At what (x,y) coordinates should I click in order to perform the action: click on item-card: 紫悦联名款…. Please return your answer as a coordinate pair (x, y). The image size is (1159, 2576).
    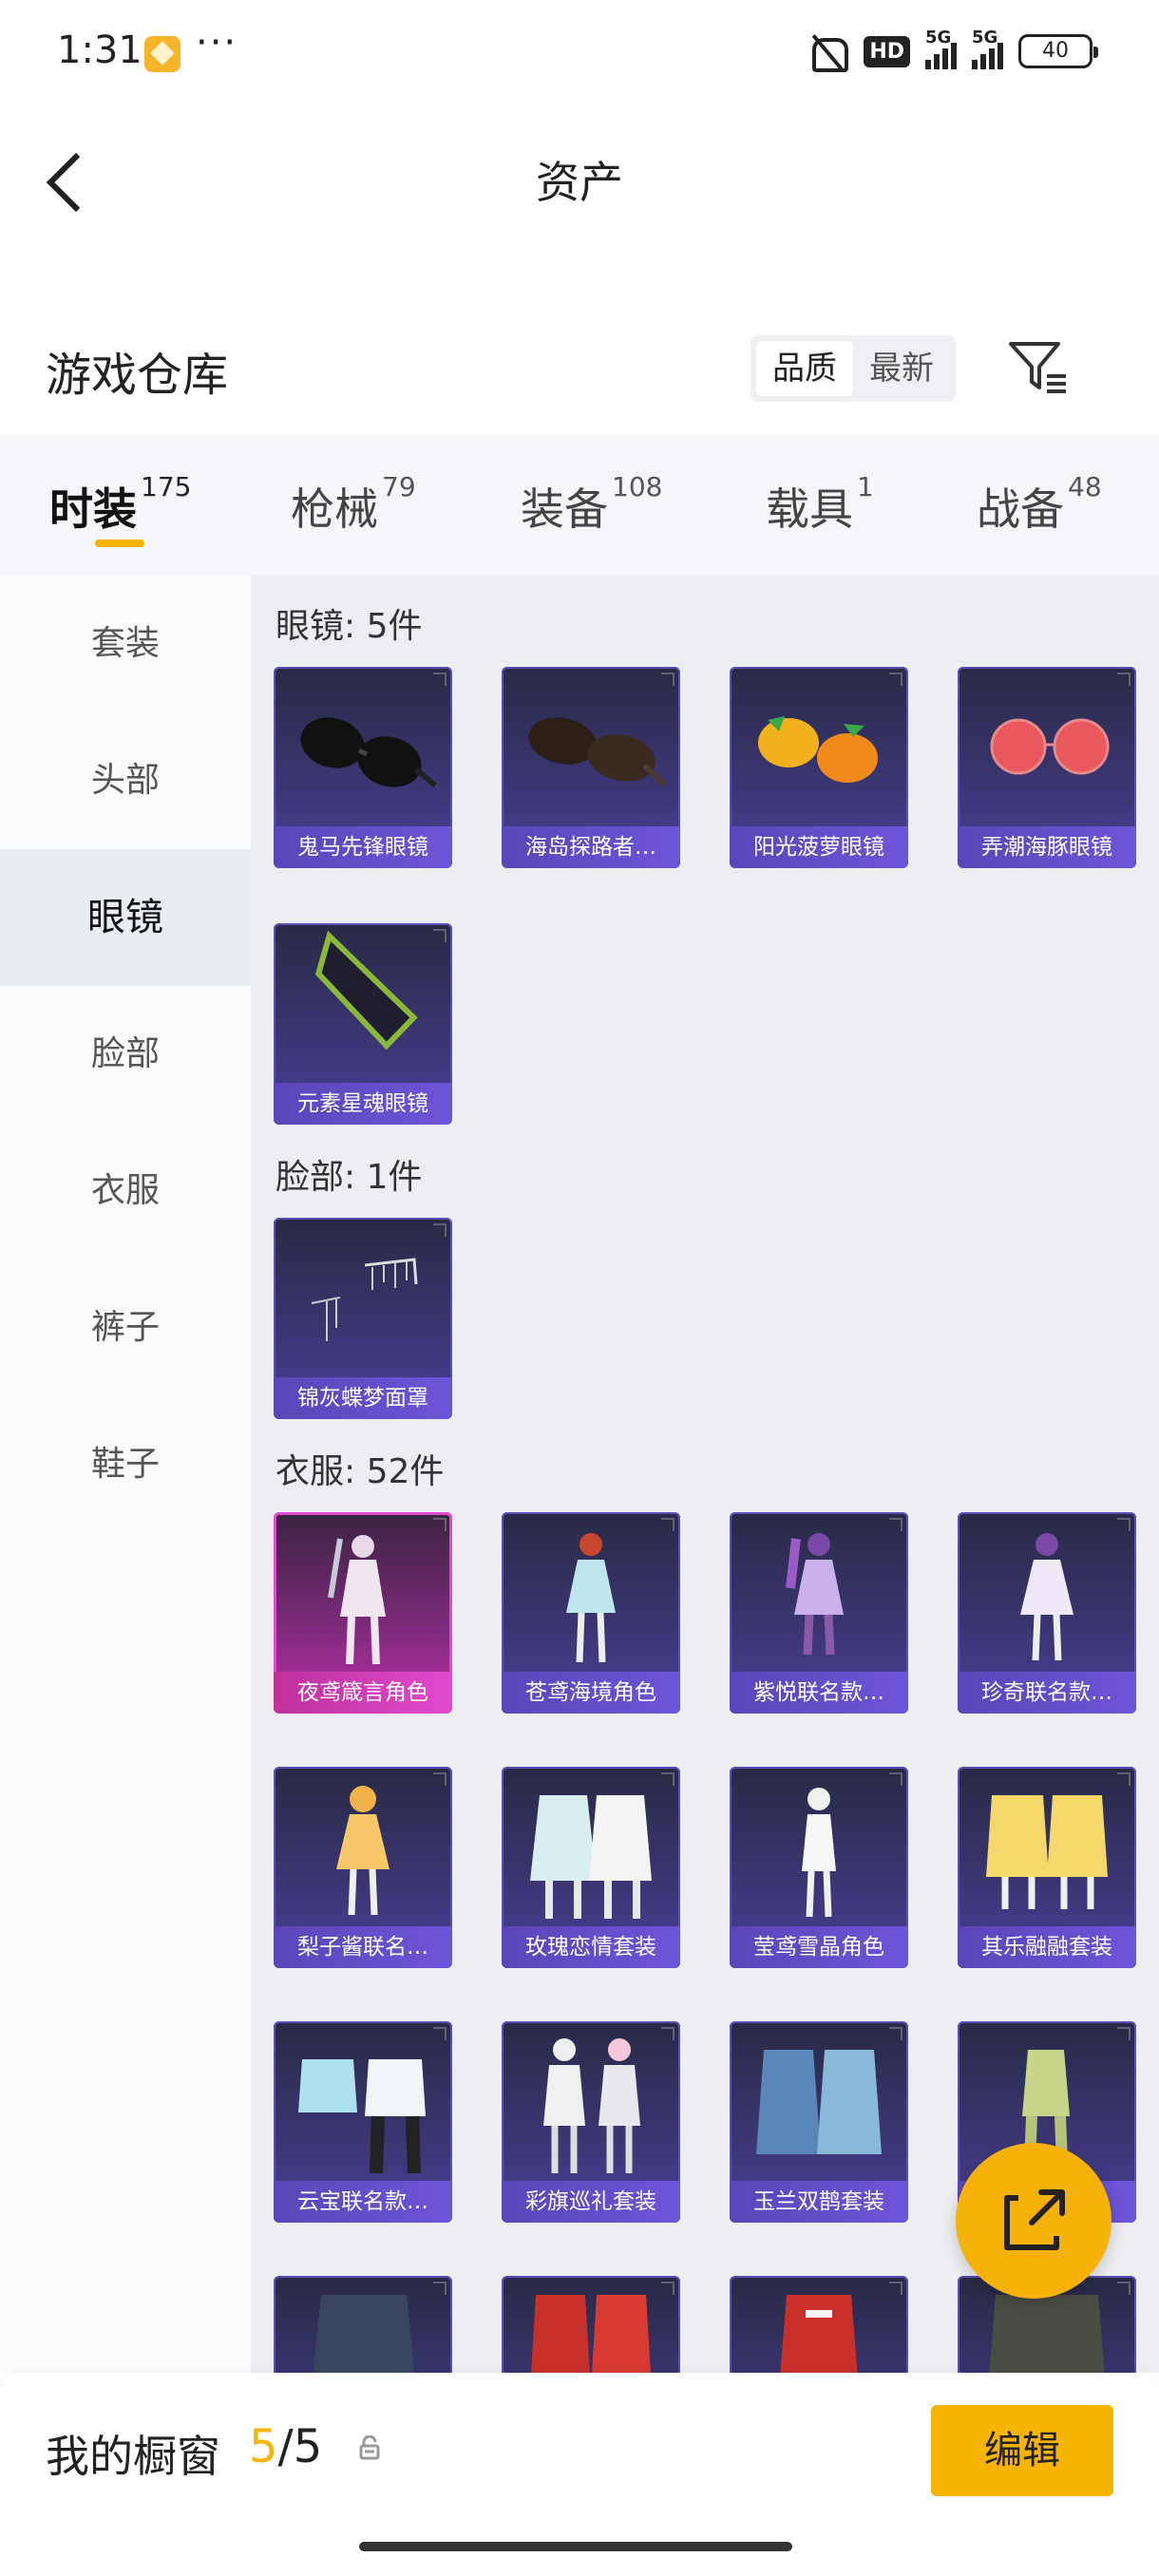
    Looking at the image, I should click on (819, 1613).